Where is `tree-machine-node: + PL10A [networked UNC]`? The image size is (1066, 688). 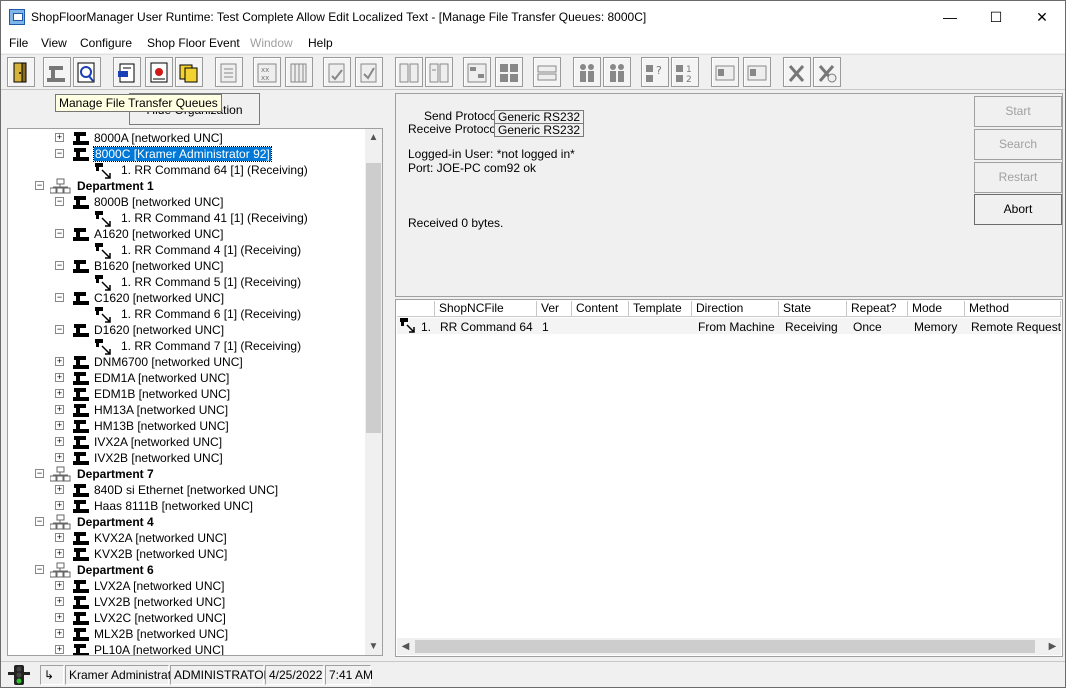
tree-machine-node: + PL10A [networked UNC] is located at coordinates (187, 648).